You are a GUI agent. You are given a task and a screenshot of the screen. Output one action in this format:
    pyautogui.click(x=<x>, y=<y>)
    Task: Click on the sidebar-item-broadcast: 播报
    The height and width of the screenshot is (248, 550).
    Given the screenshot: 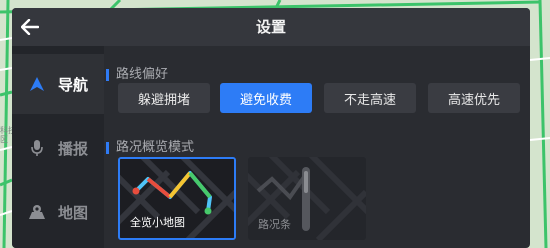 What is the action you would take?
    pyautogui.click(x=58, y=148)
    